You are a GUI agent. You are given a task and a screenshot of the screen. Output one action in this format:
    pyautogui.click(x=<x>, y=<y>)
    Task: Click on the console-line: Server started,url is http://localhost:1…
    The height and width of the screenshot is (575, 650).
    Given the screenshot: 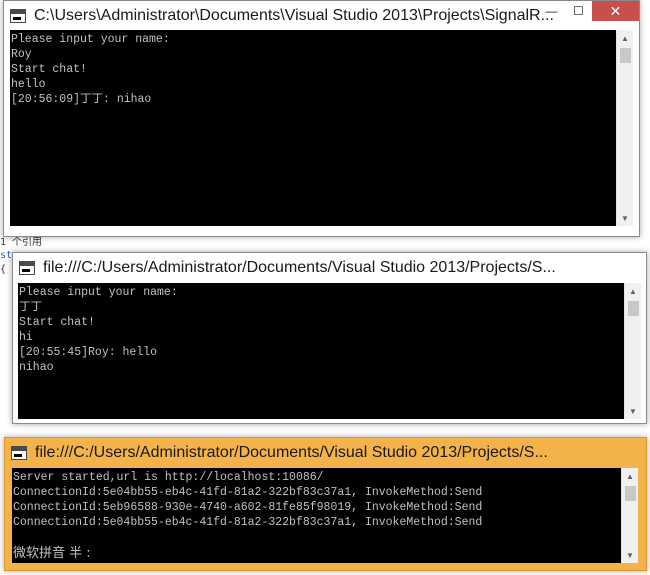 What is the action you would take?
    pyautogui.click(x=168, y=477)
    